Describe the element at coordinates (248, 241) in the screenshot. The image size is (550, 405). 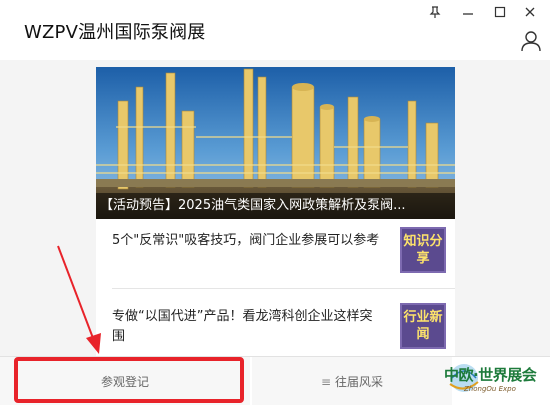
I see `article-title: 5个"反常识"吸客技巧，阀门企业参展可以参考` at that location.